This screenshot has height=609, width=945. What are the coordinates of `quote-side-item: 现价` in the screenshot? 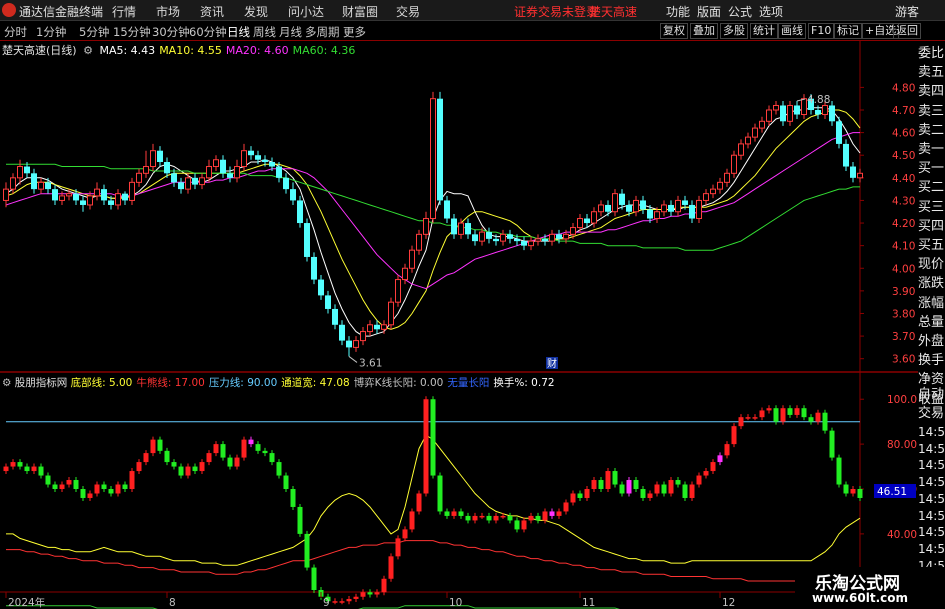 It's located at (931, 264).